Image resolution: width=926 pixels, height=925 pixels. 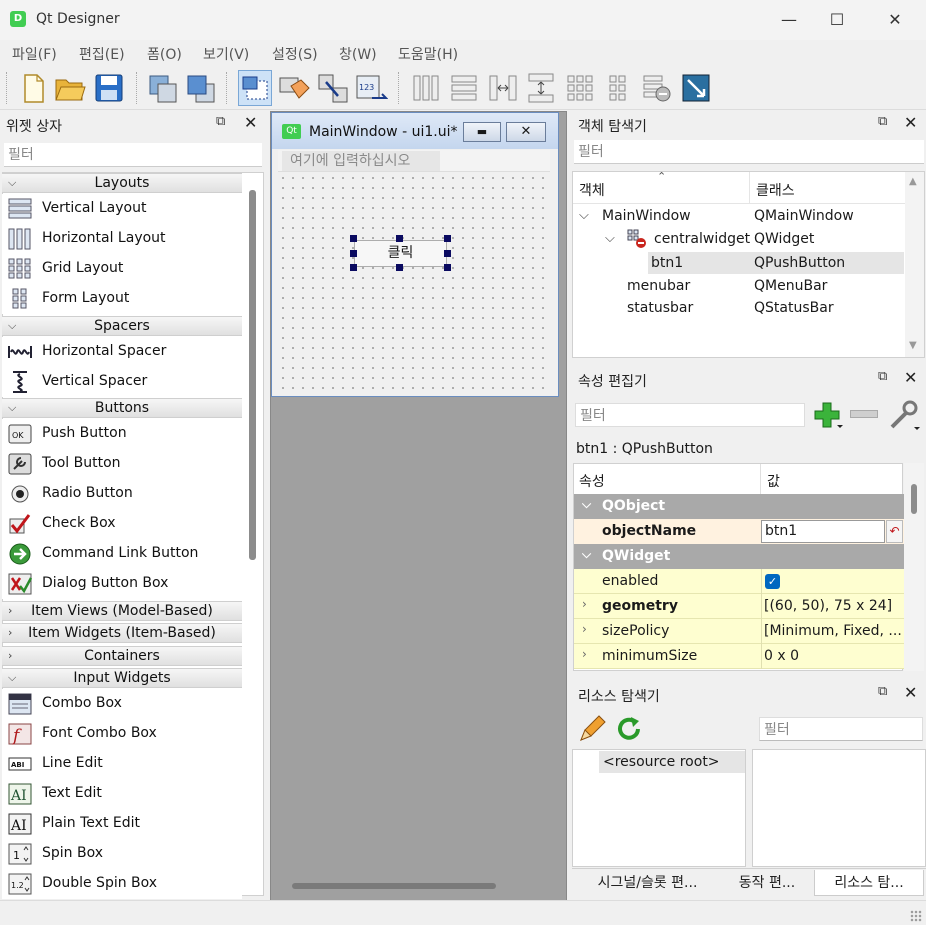 I want to click on form-close-button: ✕, so click(x=526, y=132).